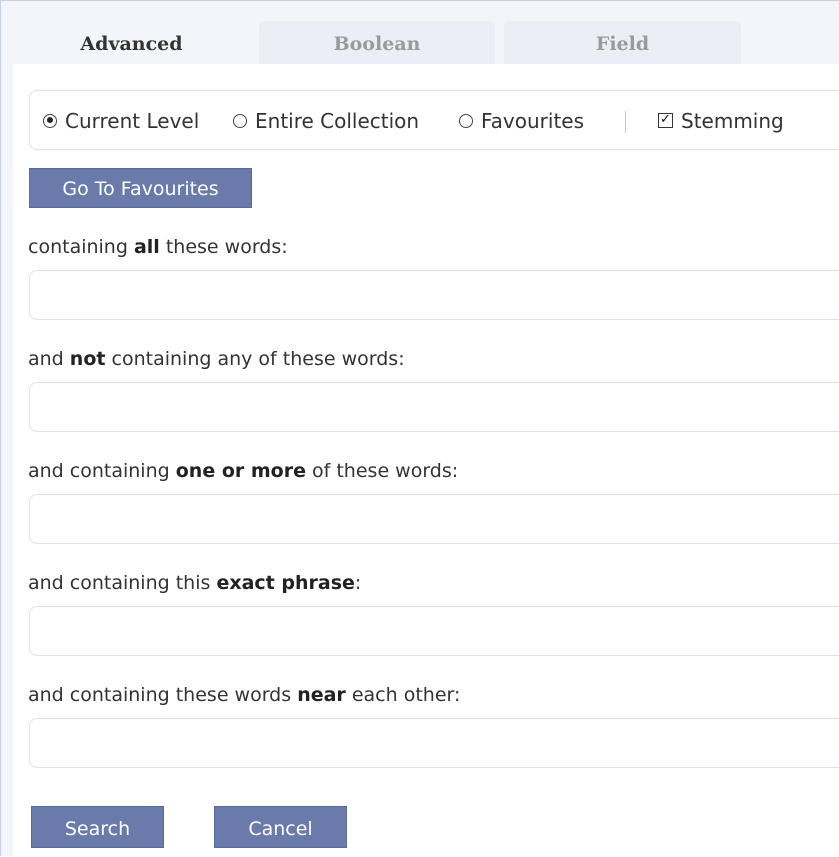 The height and width of the screenshot is (857, 839). I want to click on current-level-label: Current Level, so click(132, 121).